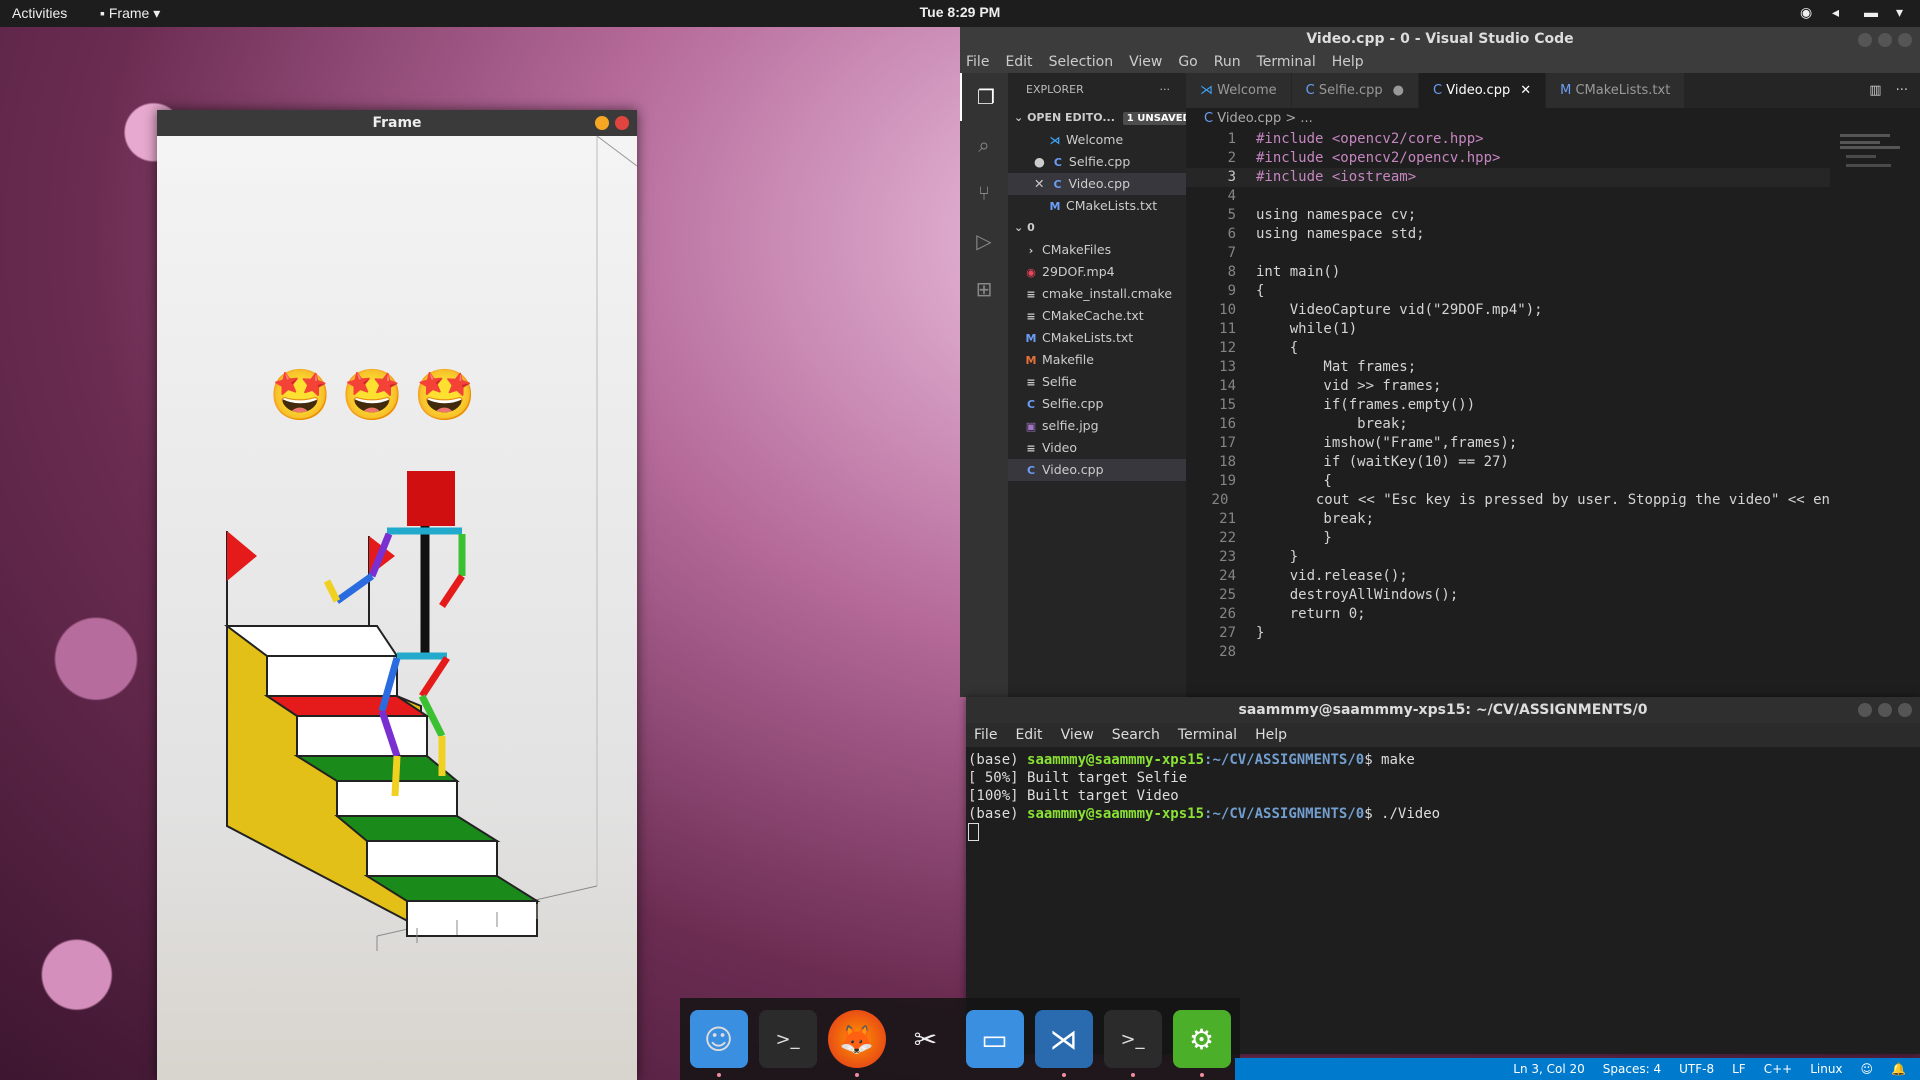  I want to click on frame-titlebar: Frame, so click(397, 123).